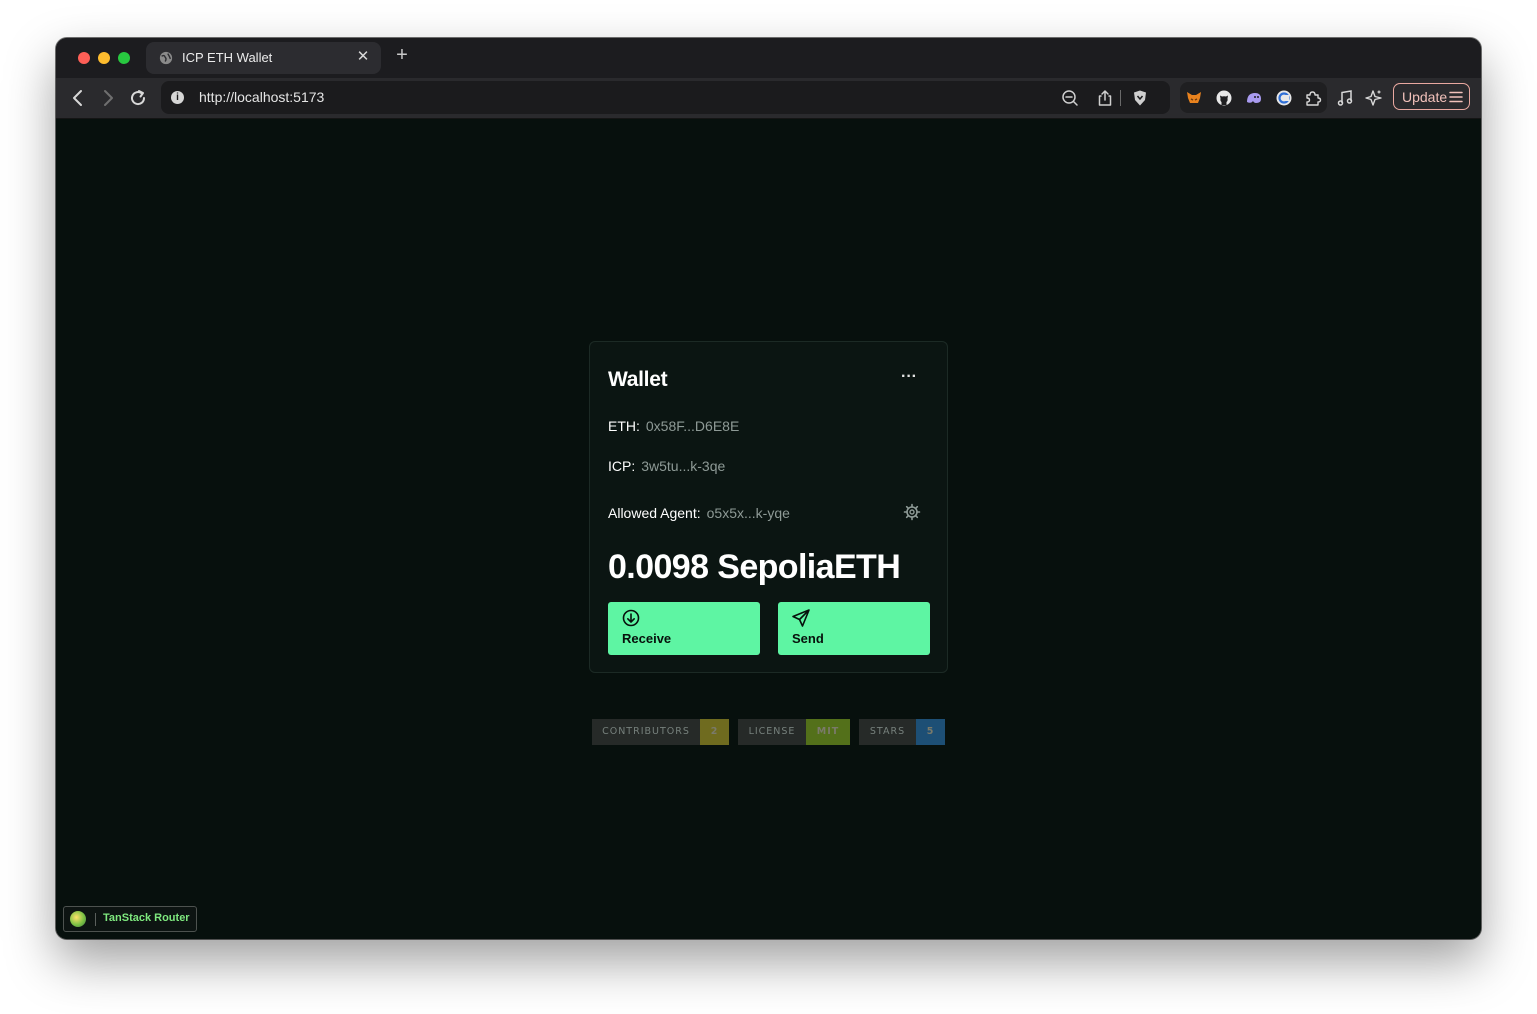 This screenshot has width=1537, height=1014. I want to click on menu-icon, so click(1456, 97).